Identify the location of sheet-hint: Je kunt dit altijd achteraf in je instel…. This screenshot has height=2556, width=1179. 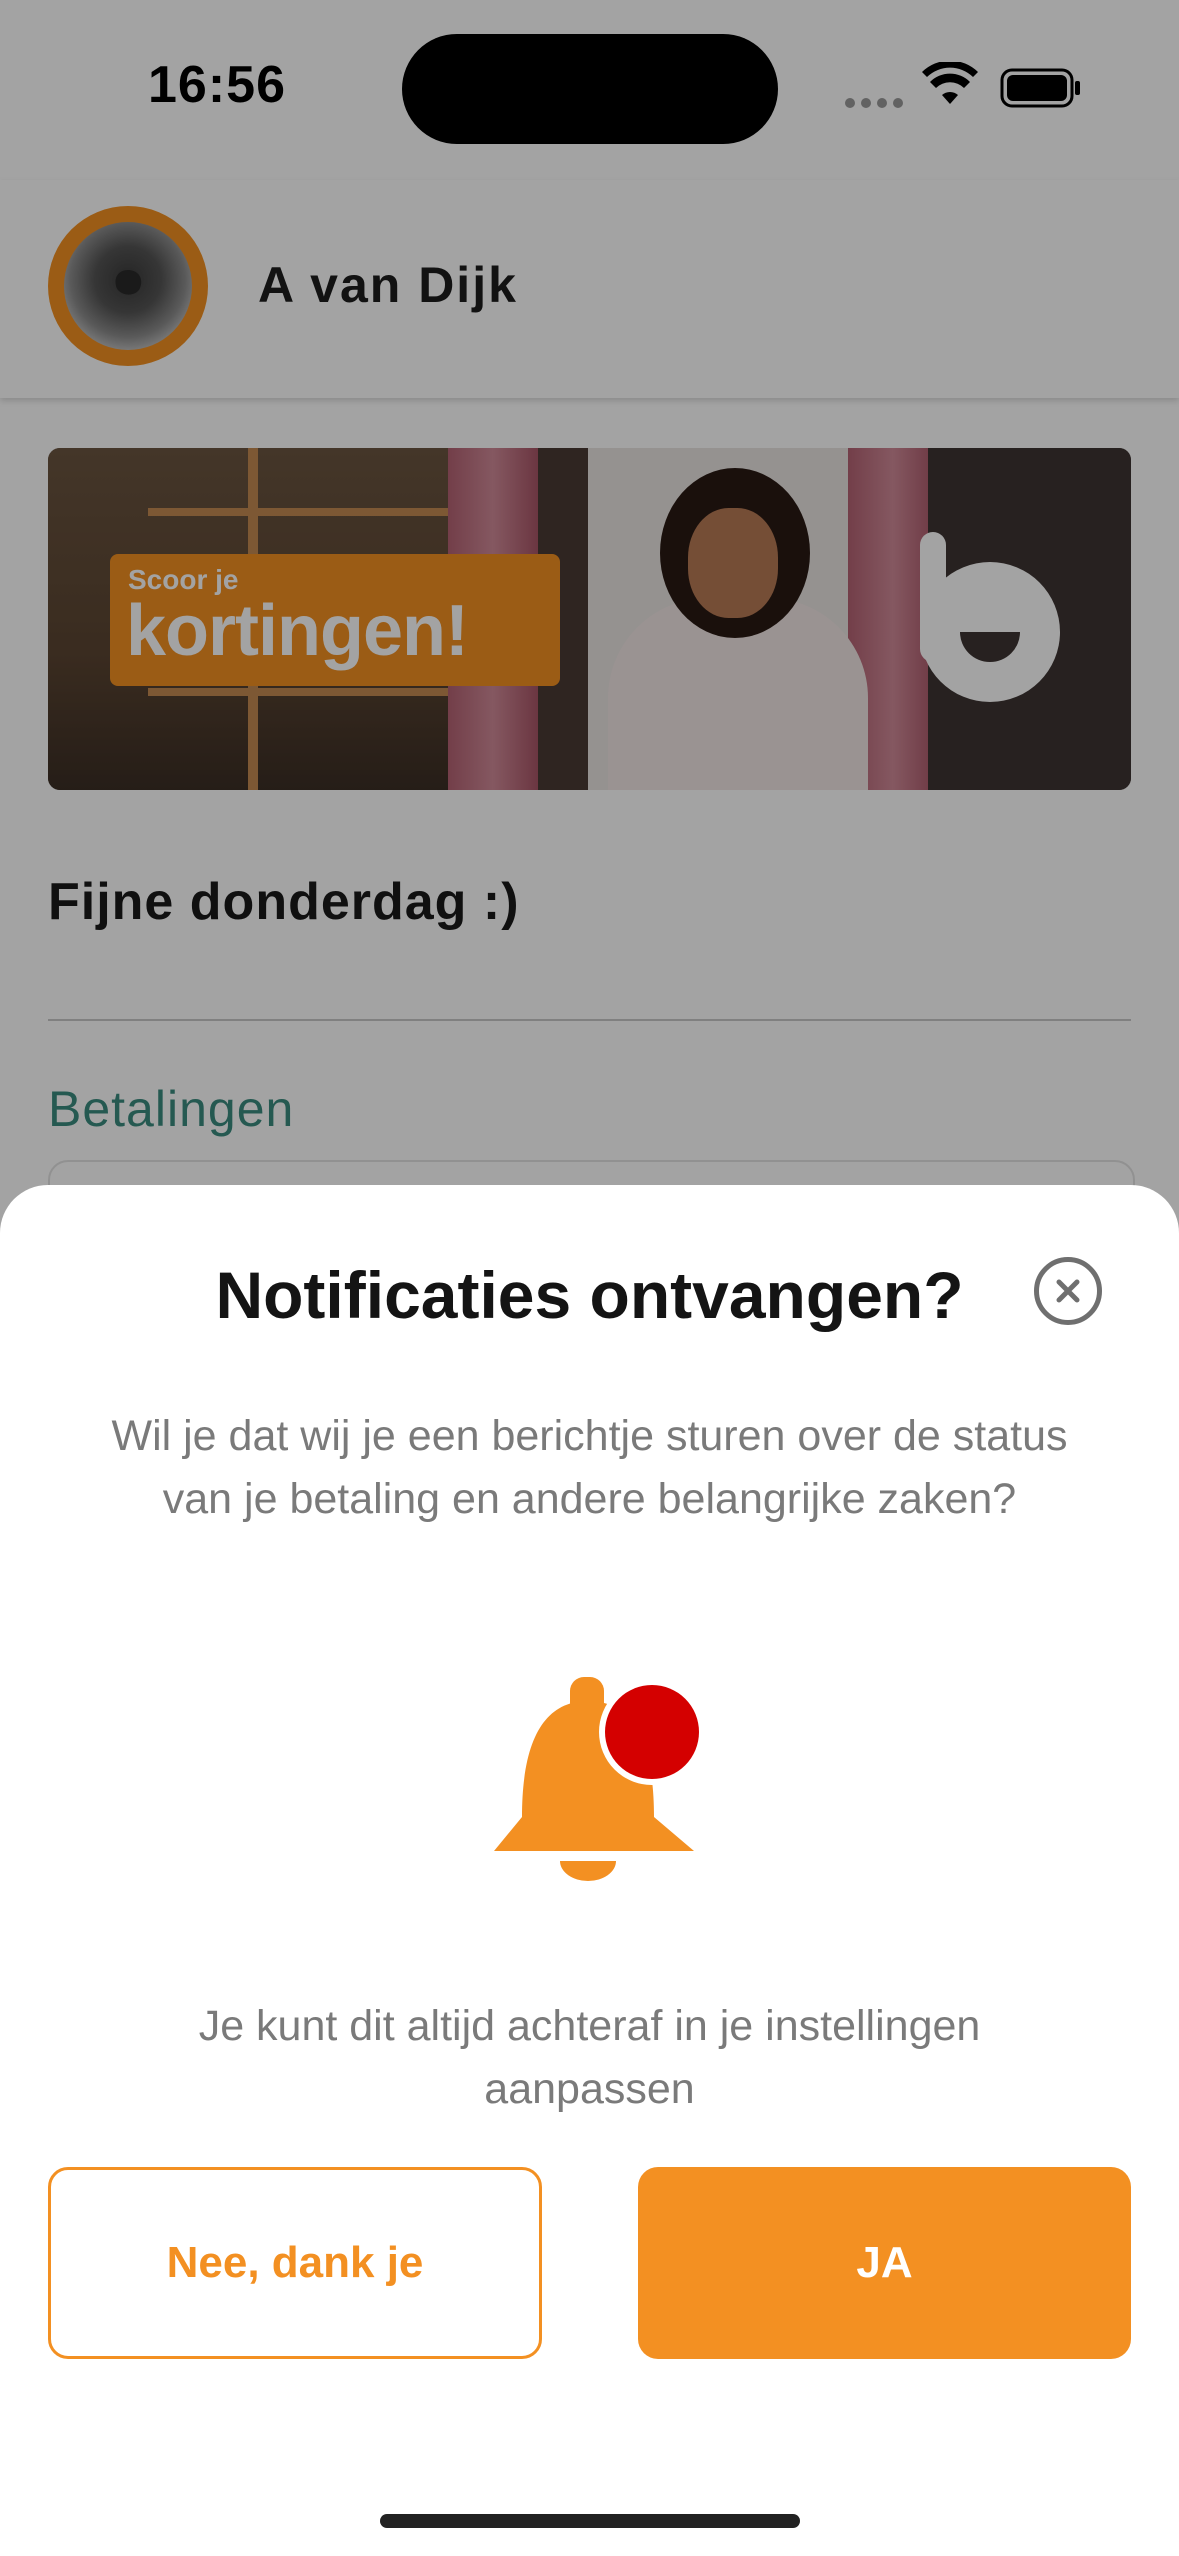
(589, 2057).